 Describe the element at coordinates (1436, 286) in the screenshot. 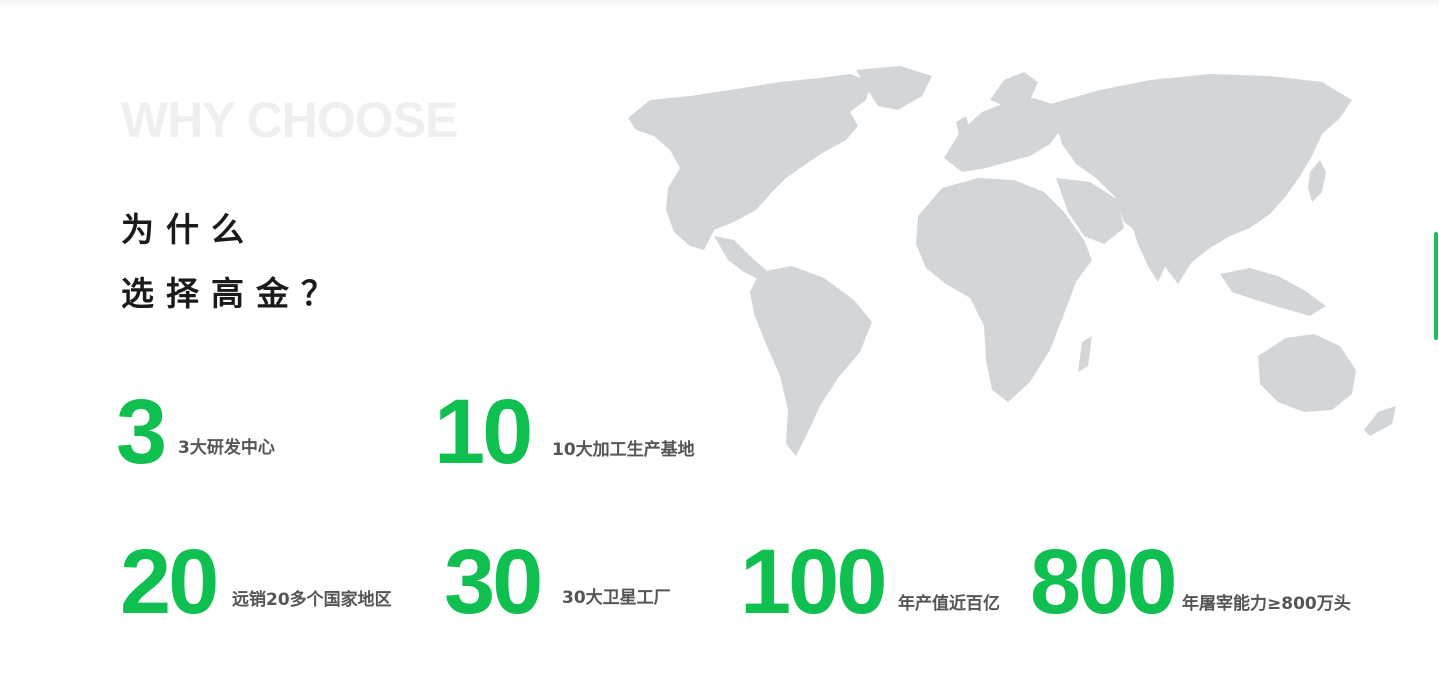

I see `scroll-indicator` at that location.